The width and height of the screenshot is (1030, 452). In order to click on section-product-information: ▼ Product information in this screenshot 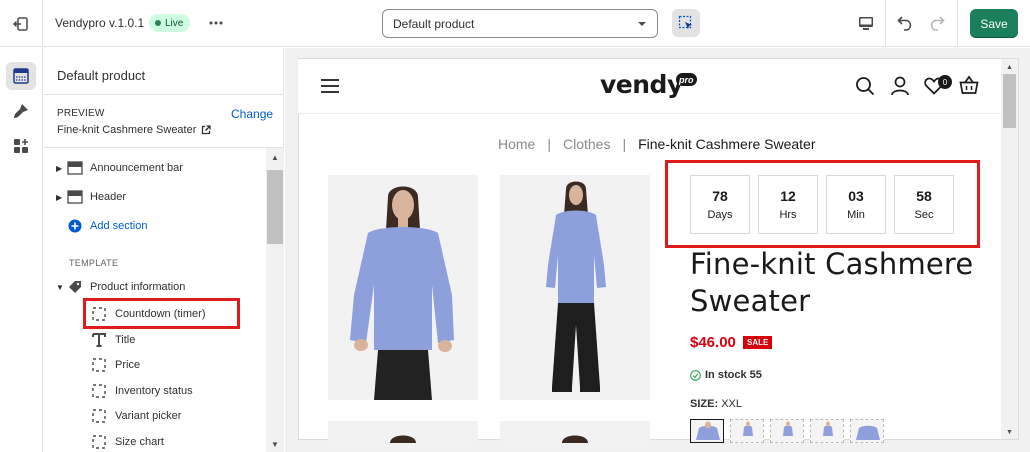, I will do `click(120, 287)`.